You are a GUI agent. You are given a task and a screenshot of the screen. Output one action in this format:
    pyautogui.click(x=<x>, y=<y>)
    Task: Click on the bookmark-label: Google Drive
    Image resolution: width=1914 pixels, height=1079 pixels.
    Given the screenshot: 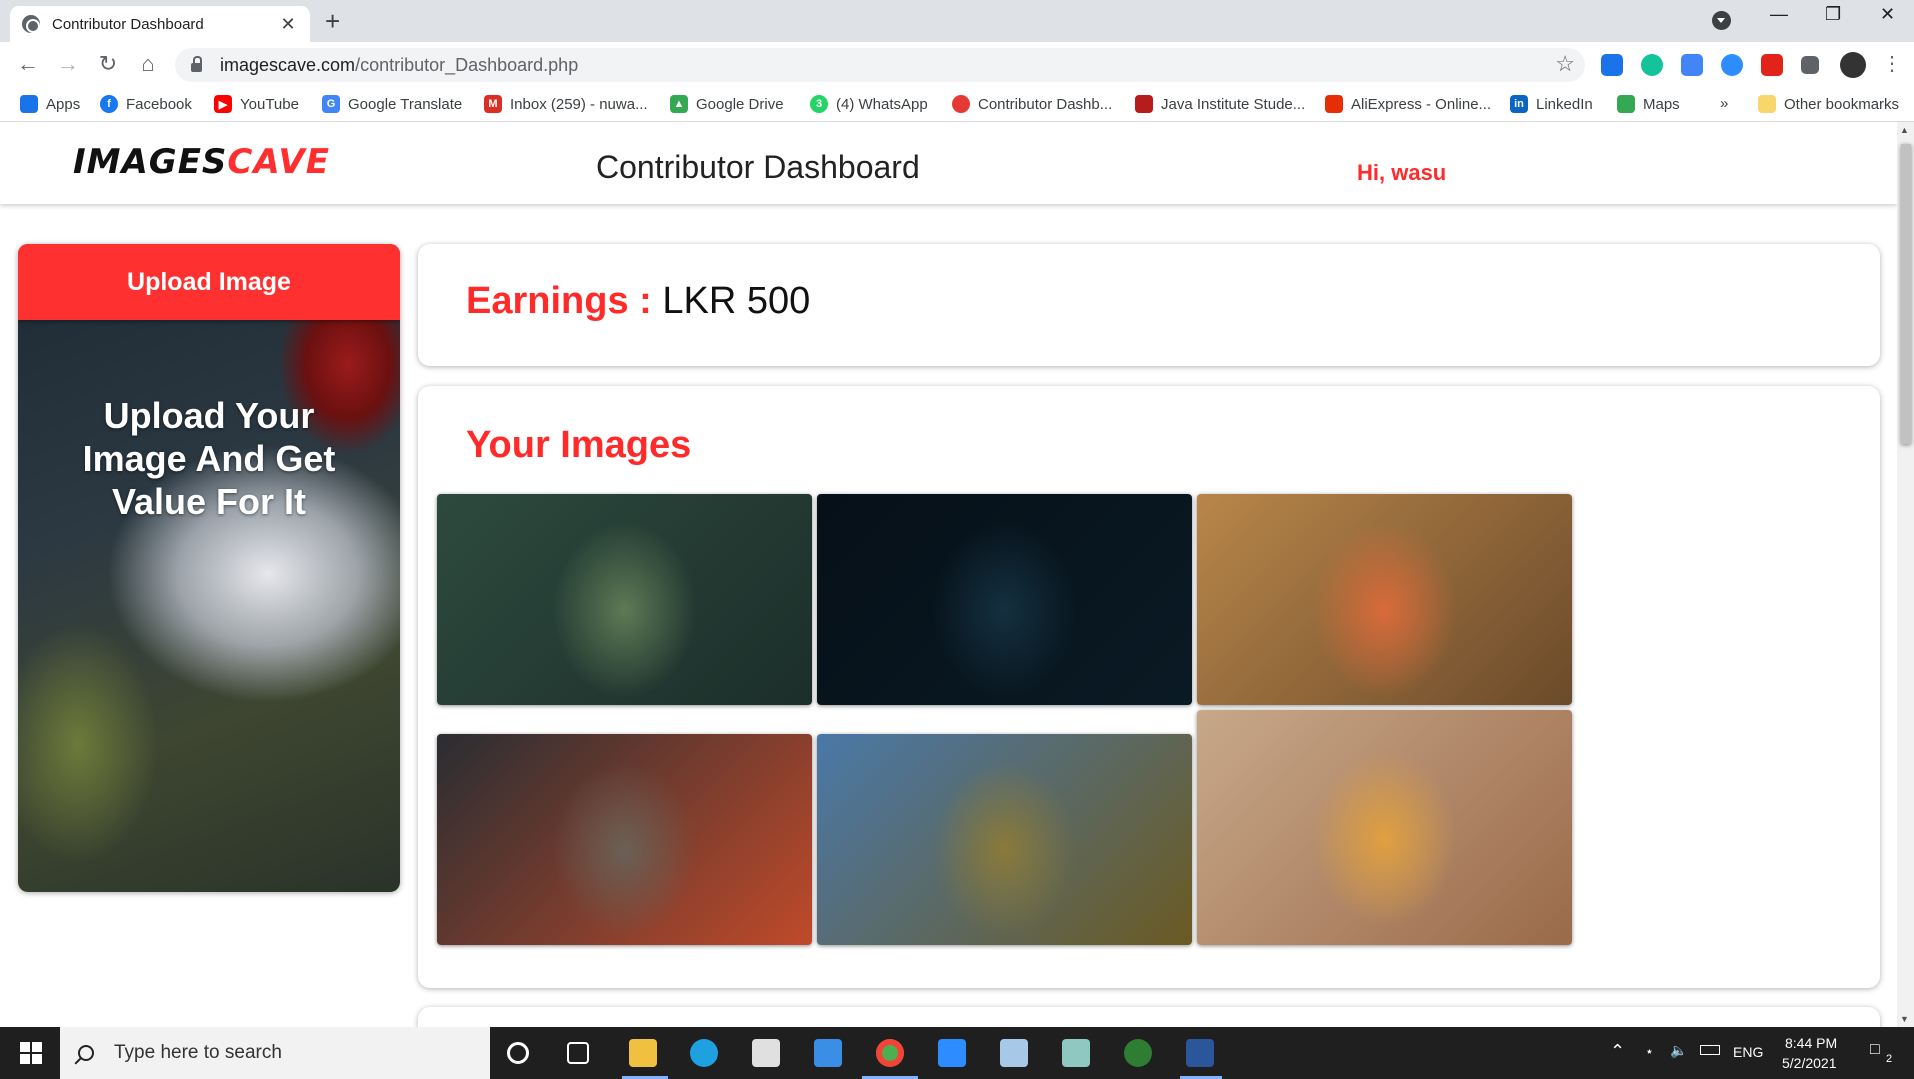 What is the action you would take?
    pyautogui.click(x=740, y=104)
    